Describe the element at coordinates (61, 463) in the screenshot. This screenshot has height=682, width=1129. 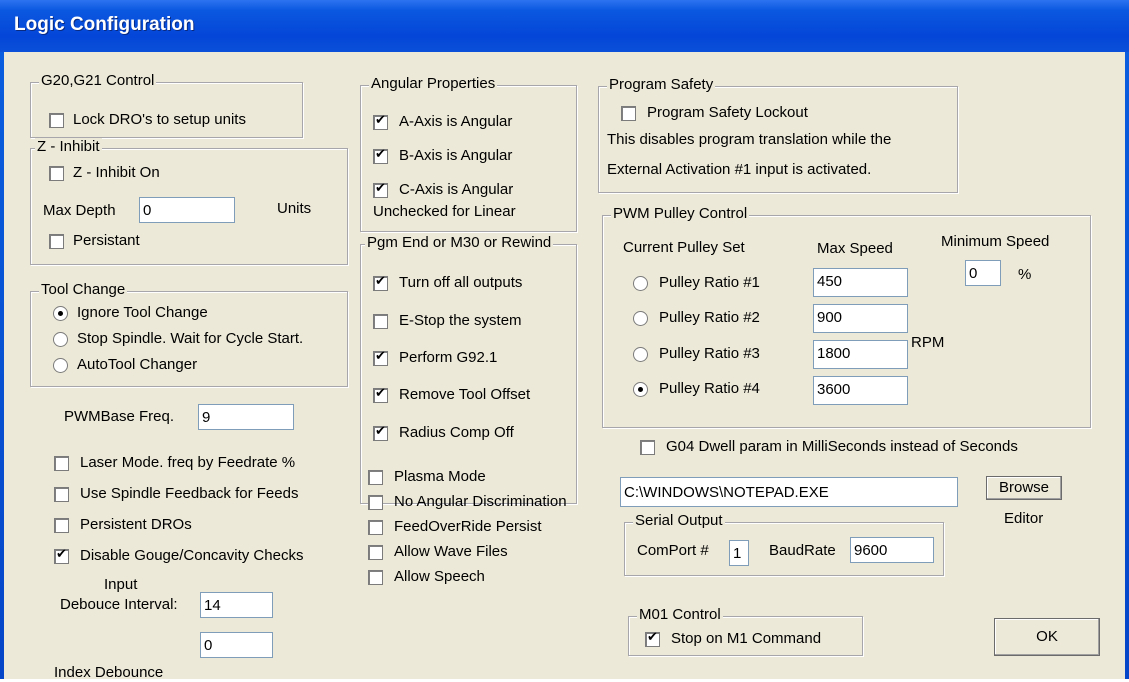
I see `laser-mode-checkbox` at that location.